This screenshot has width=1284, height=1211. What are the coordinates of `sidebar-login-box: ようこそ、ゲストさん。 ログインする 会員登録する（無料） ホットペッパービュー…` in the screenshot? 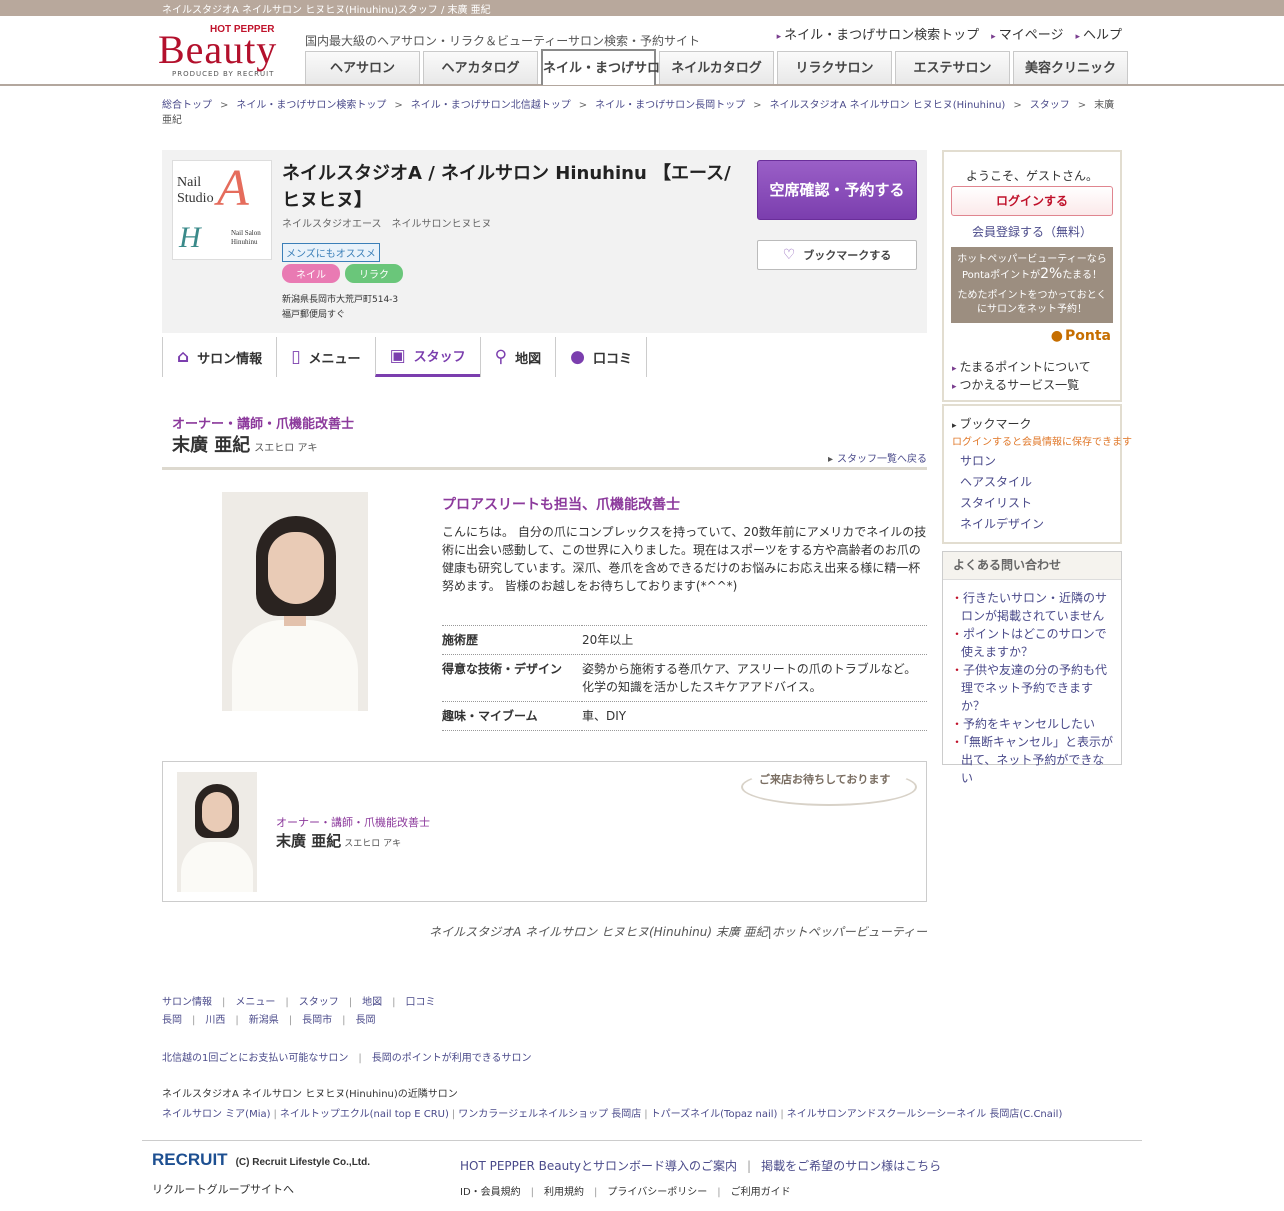 It's located at (1032, 276).